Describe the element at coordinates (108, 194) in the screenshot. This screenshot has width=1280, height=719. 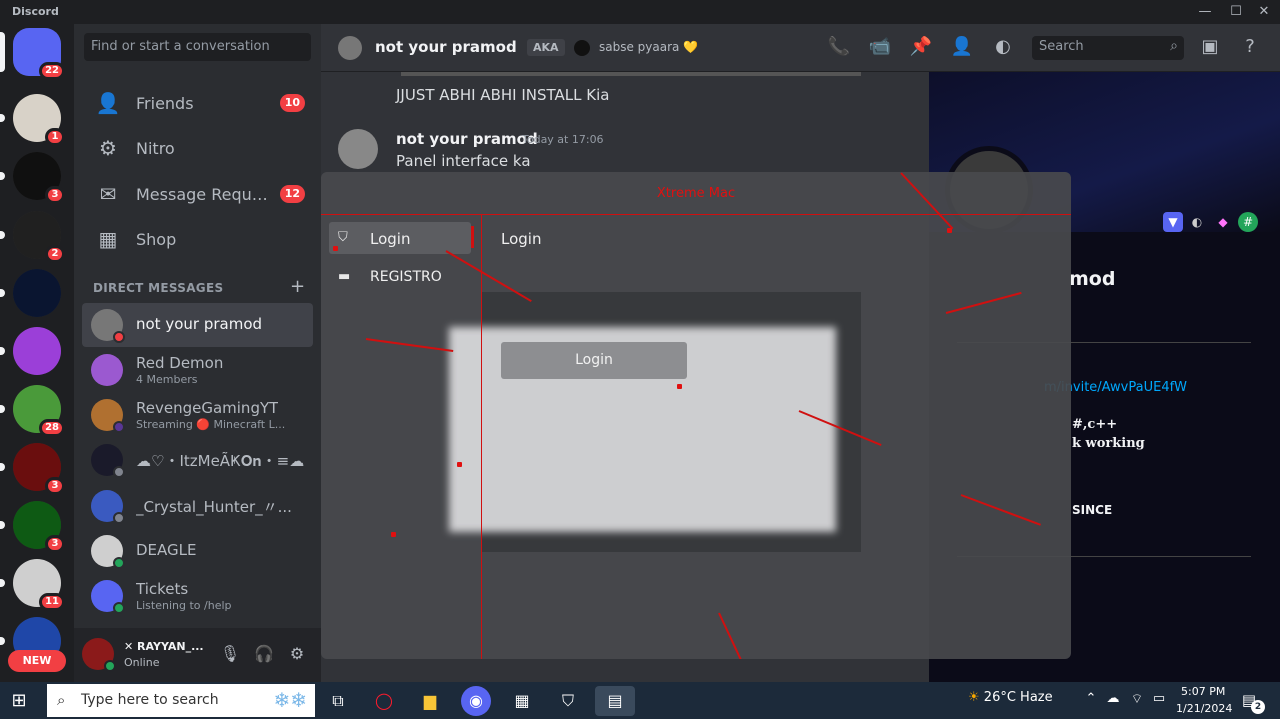
I see `envelope-icon: ✉` at that location.